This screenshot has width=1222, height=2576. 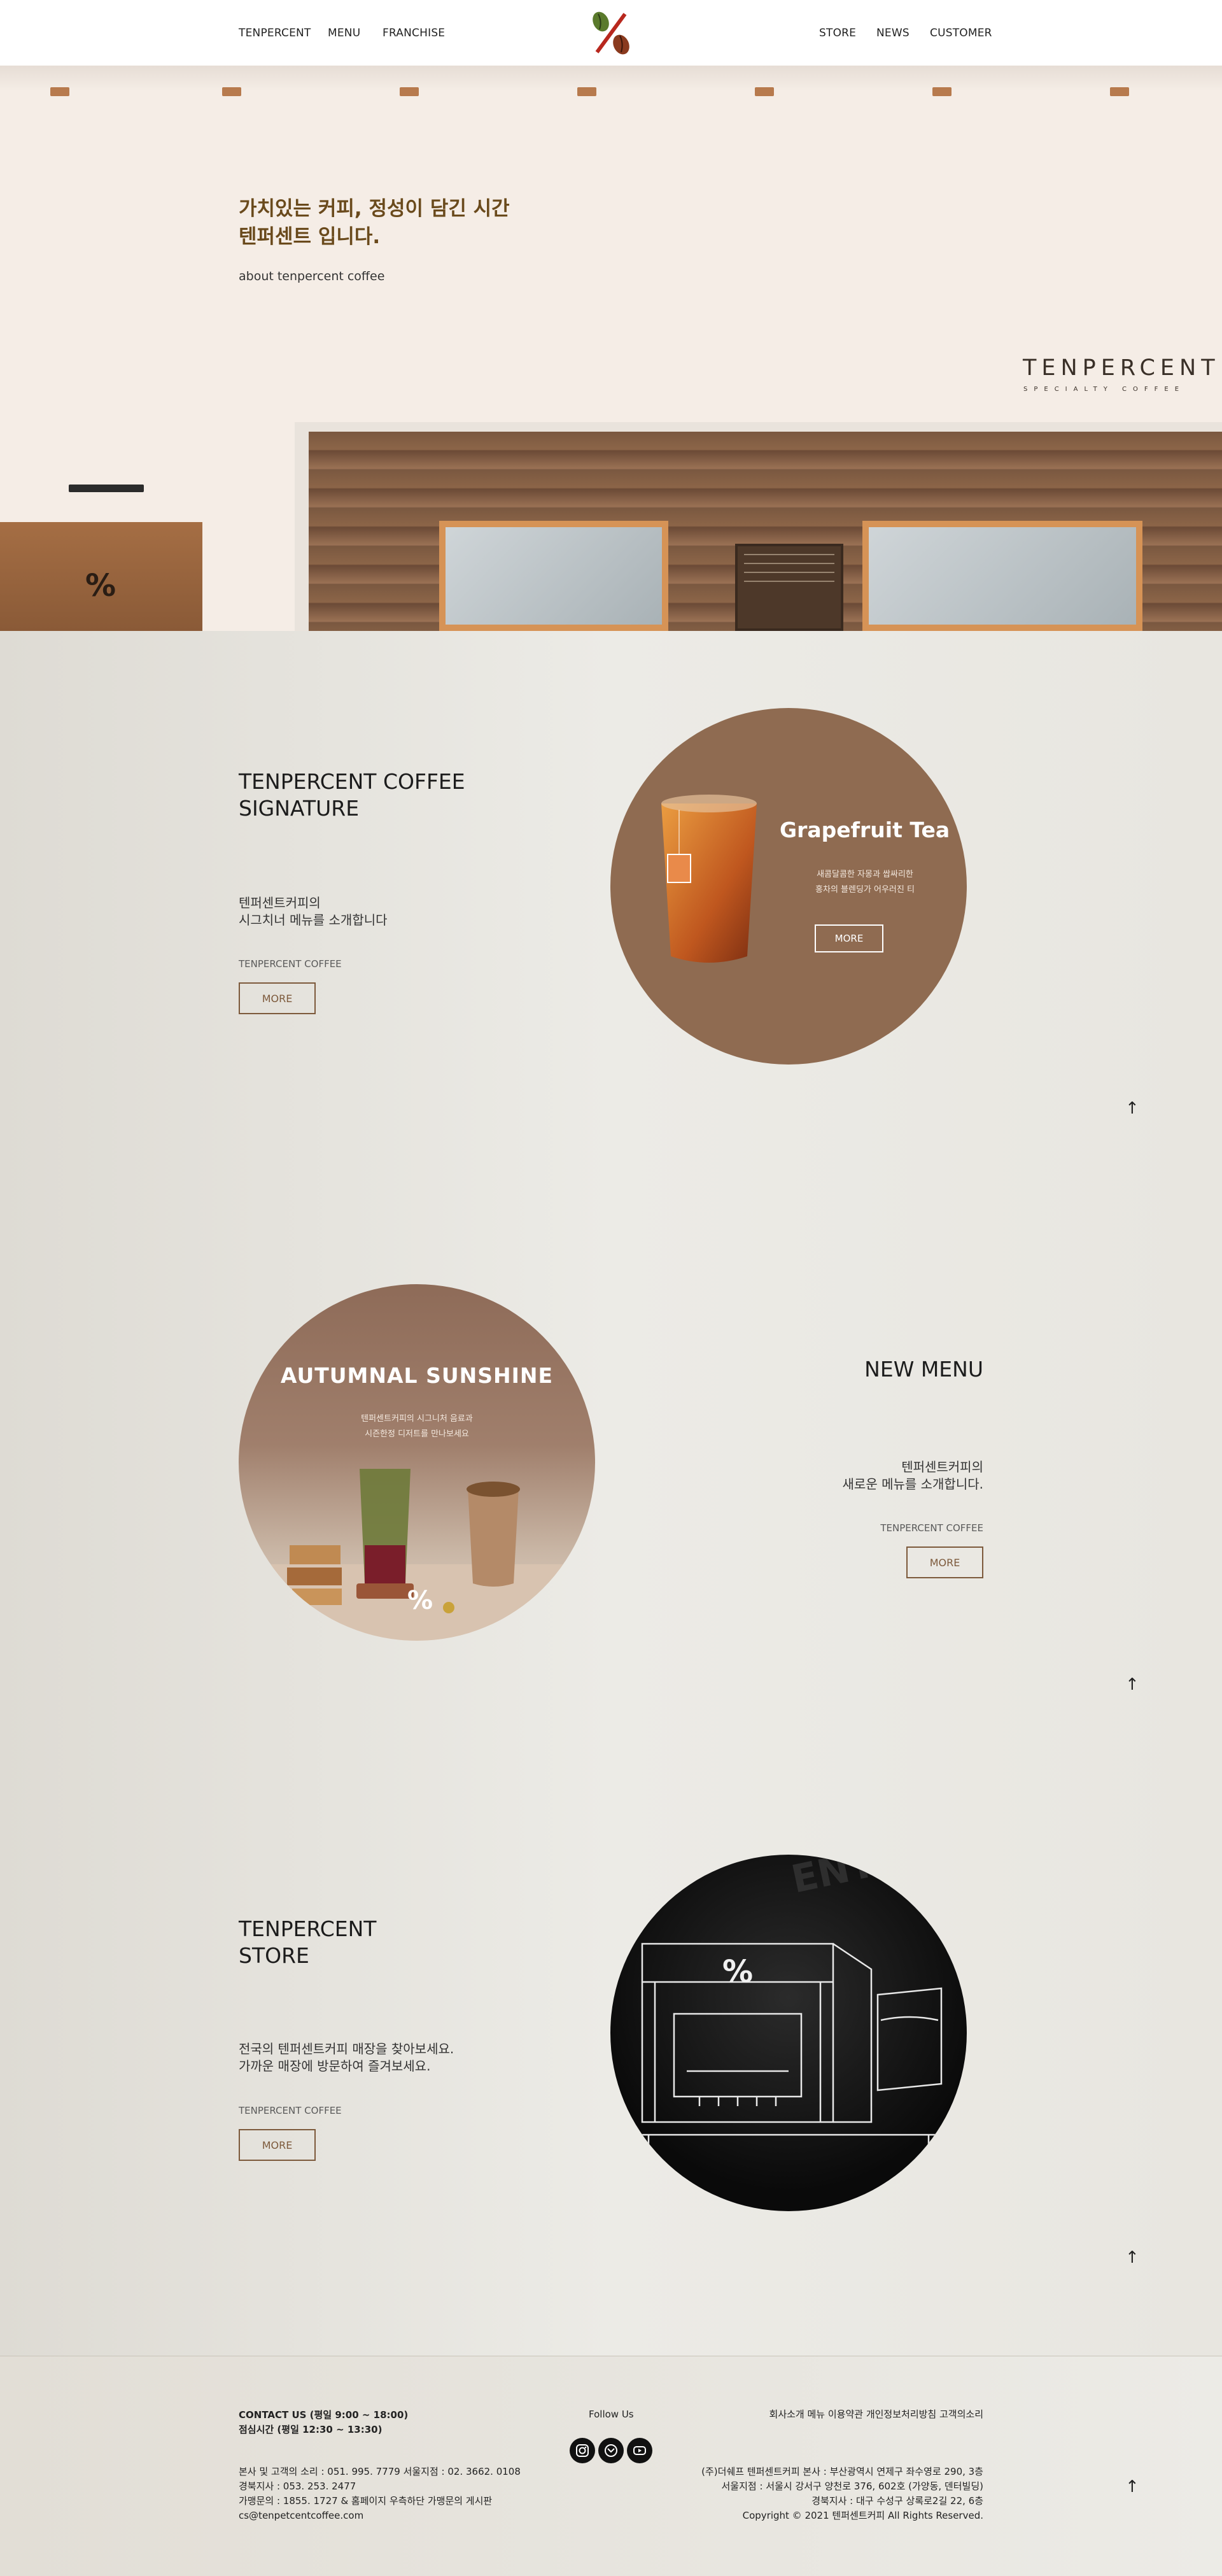 I want to click on nav-menu: MENU, so click(x=344, y=33).